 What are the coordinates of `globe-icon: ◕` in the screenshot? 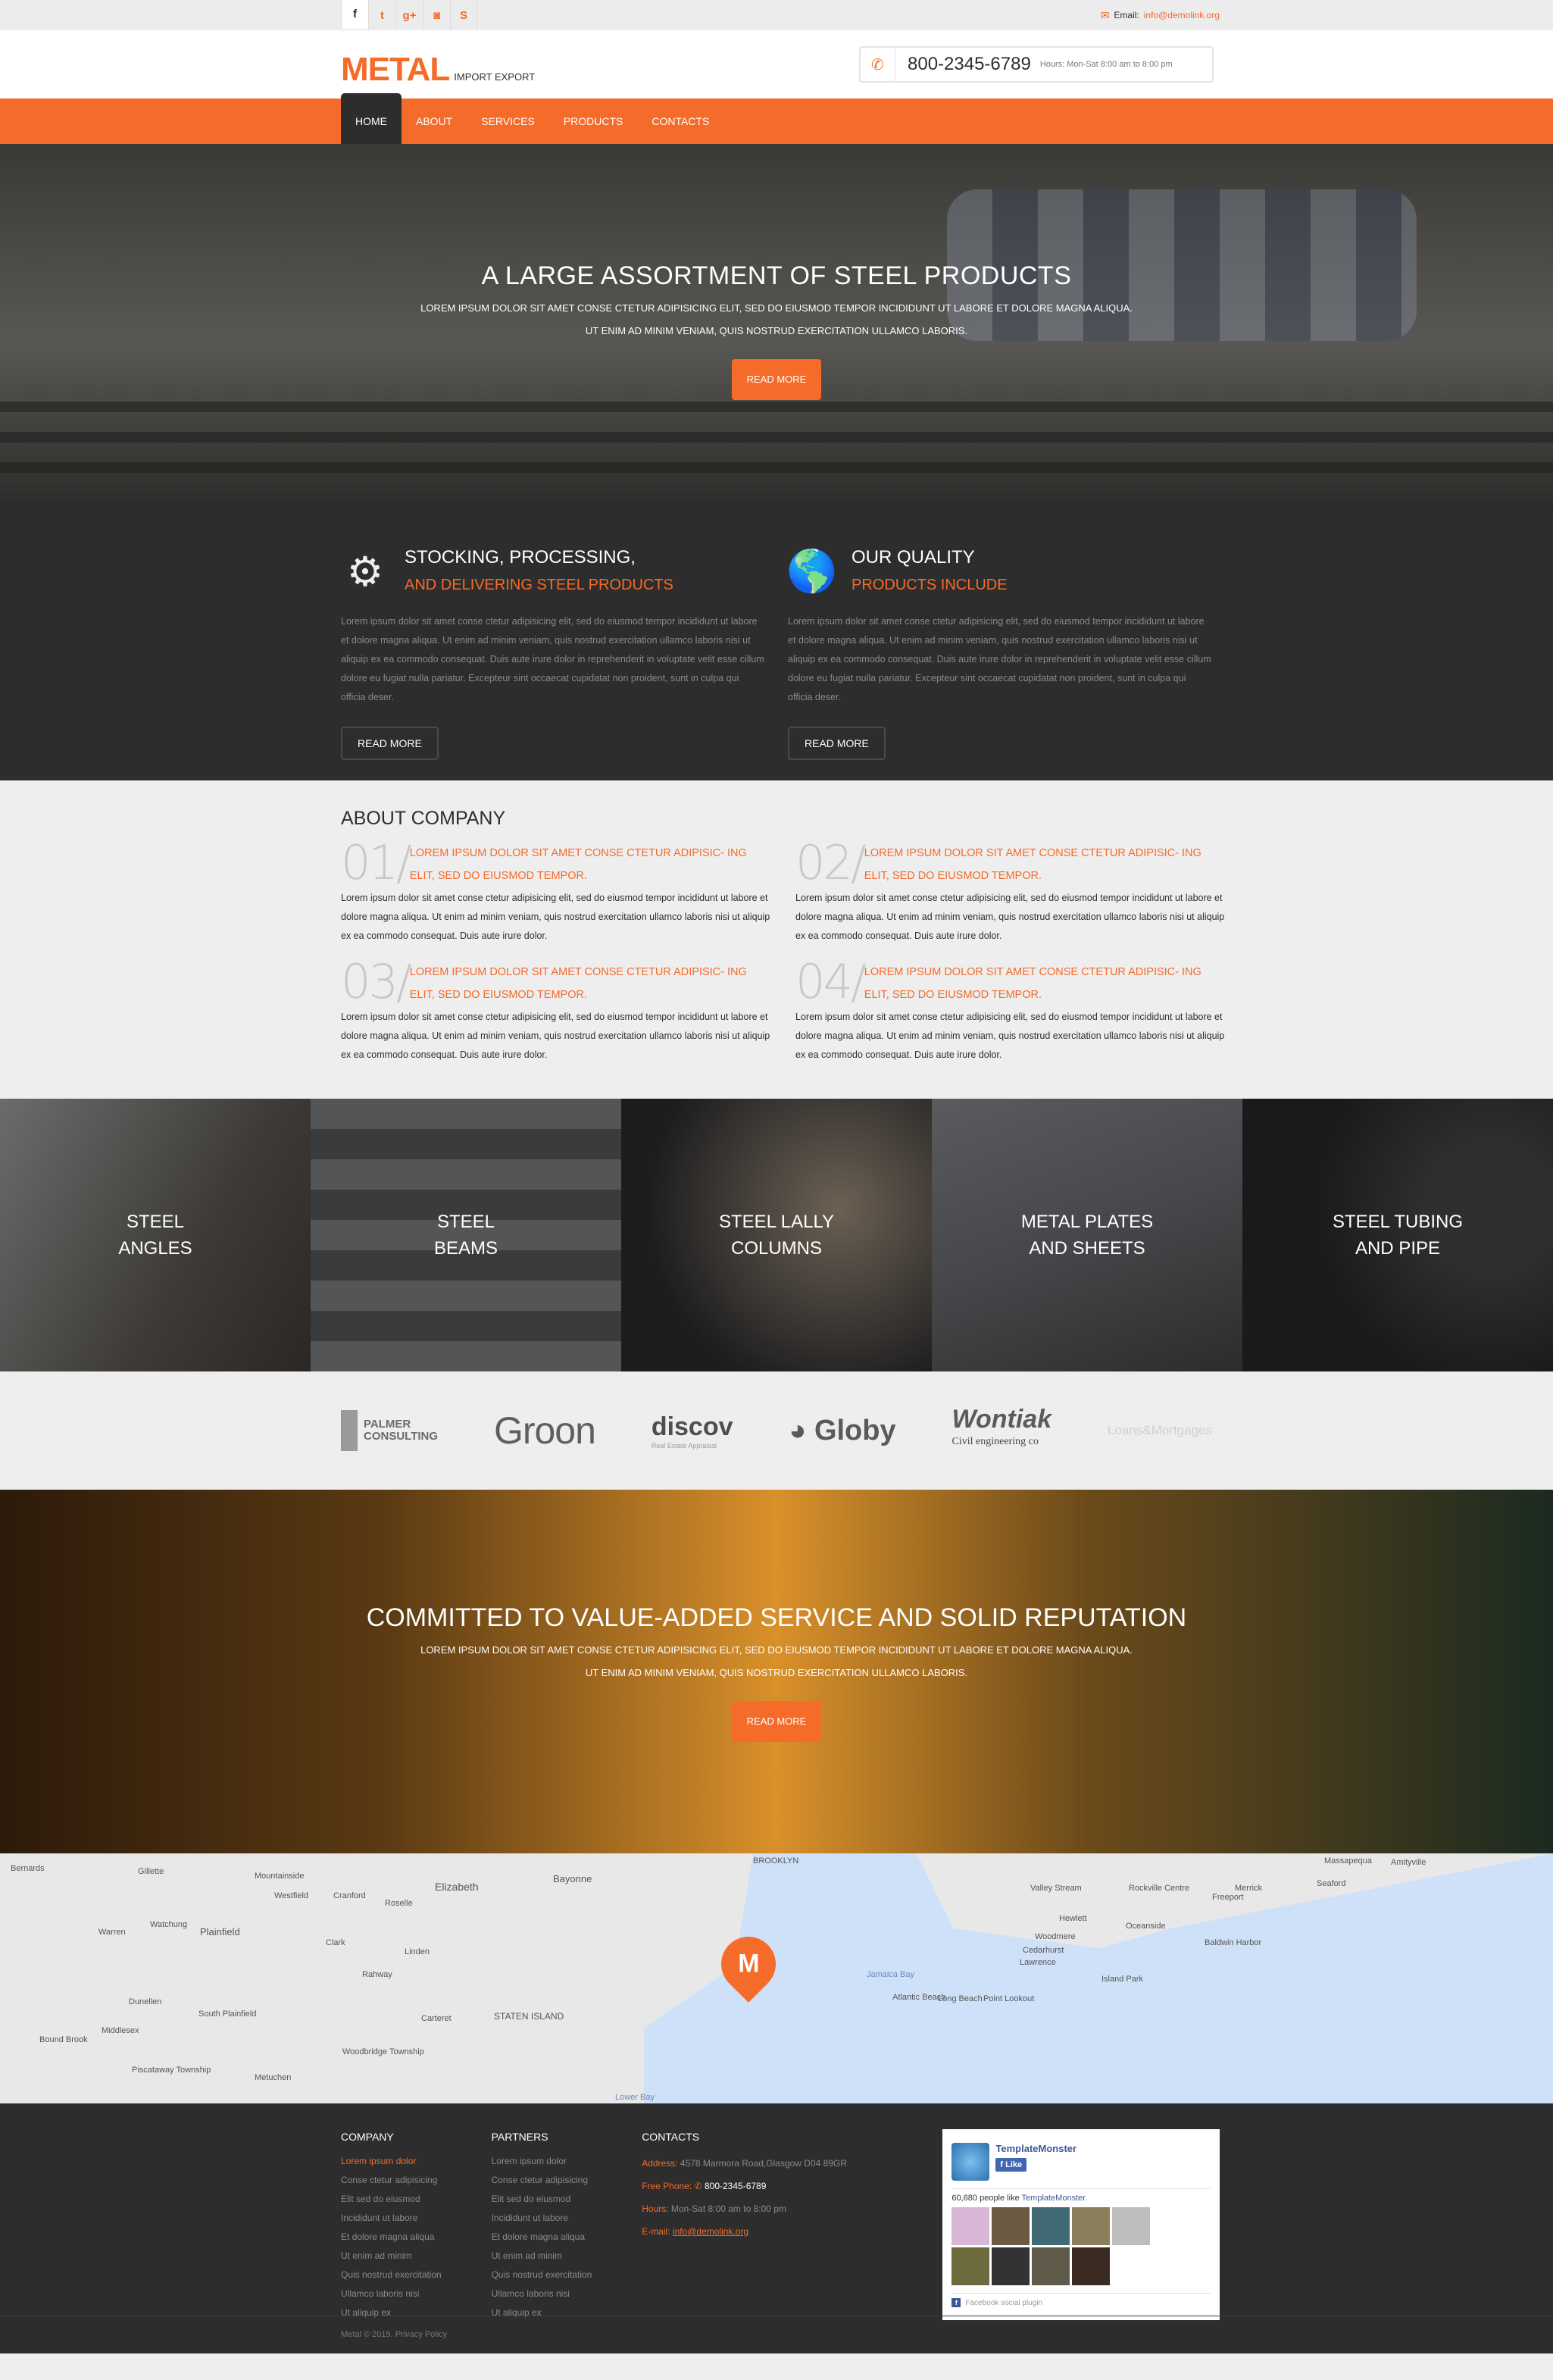 It's located at (801, 1430).